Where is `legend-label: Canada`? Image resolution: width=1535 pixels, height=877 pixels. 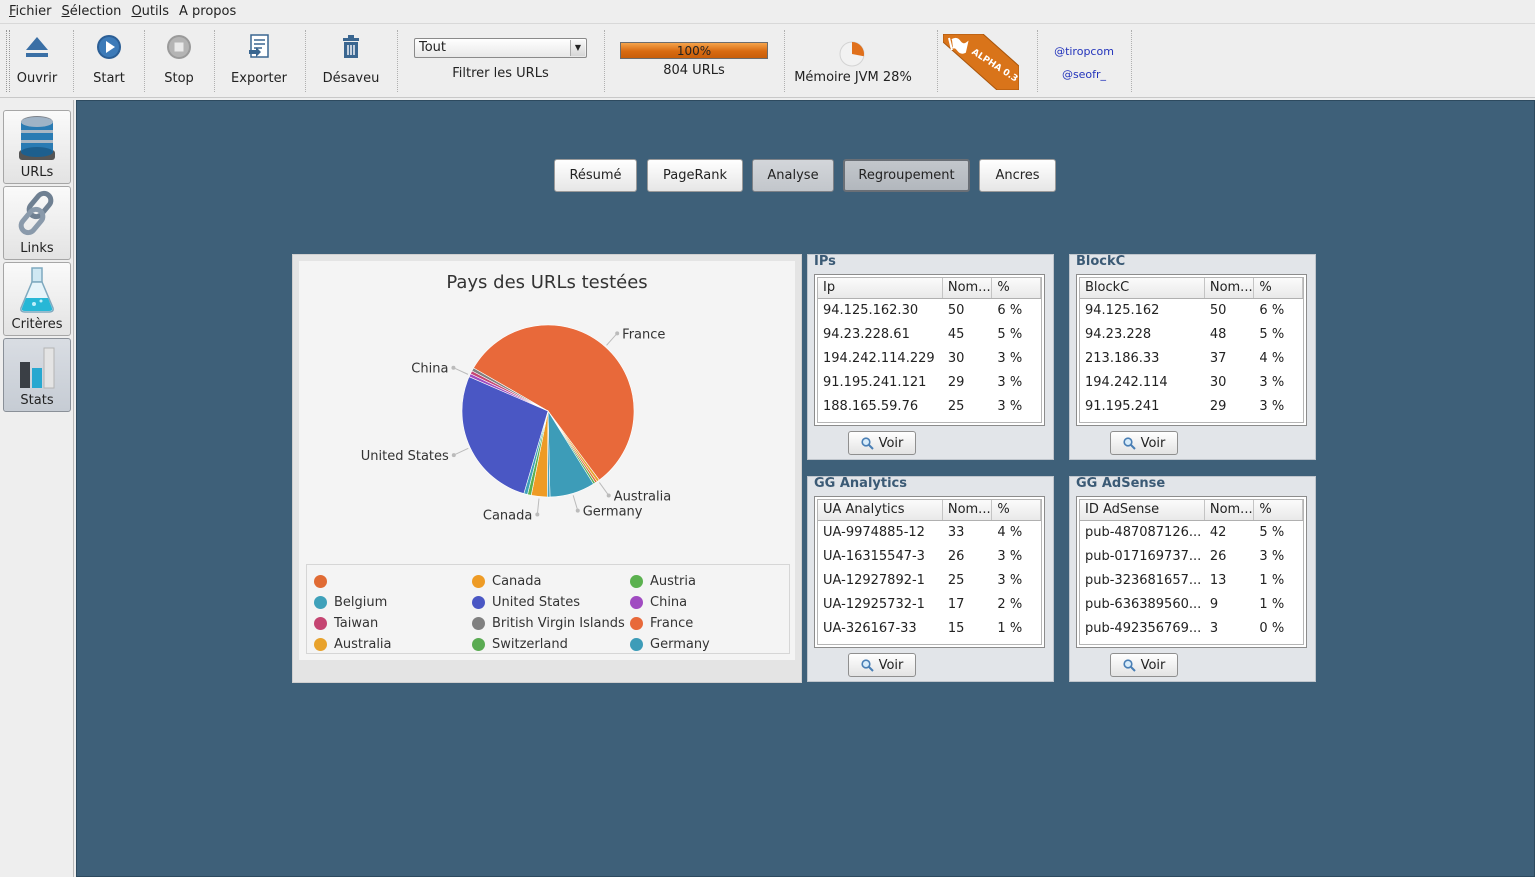
legend-label: Canada is located at coordinates (517, 581).